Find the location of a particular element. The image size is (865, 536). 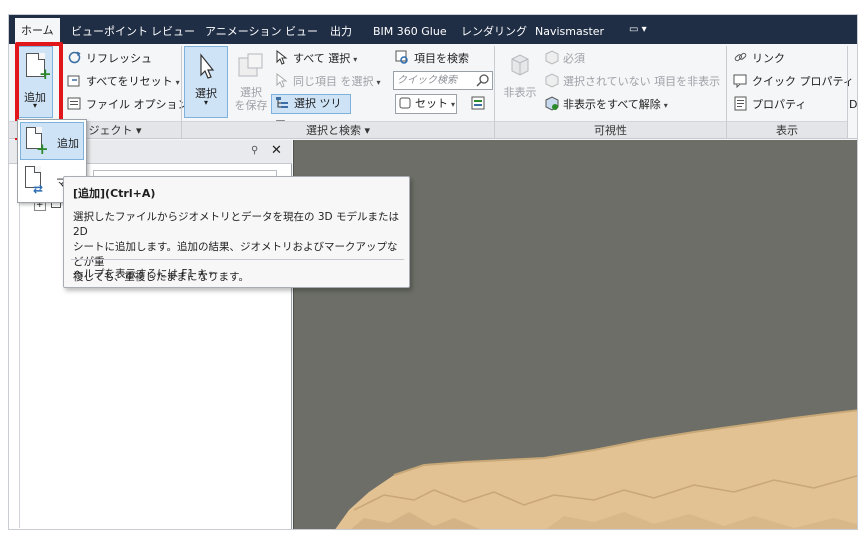

tooltip-title: [追加](Ctrl+A) is located at coordinates (114, 193).